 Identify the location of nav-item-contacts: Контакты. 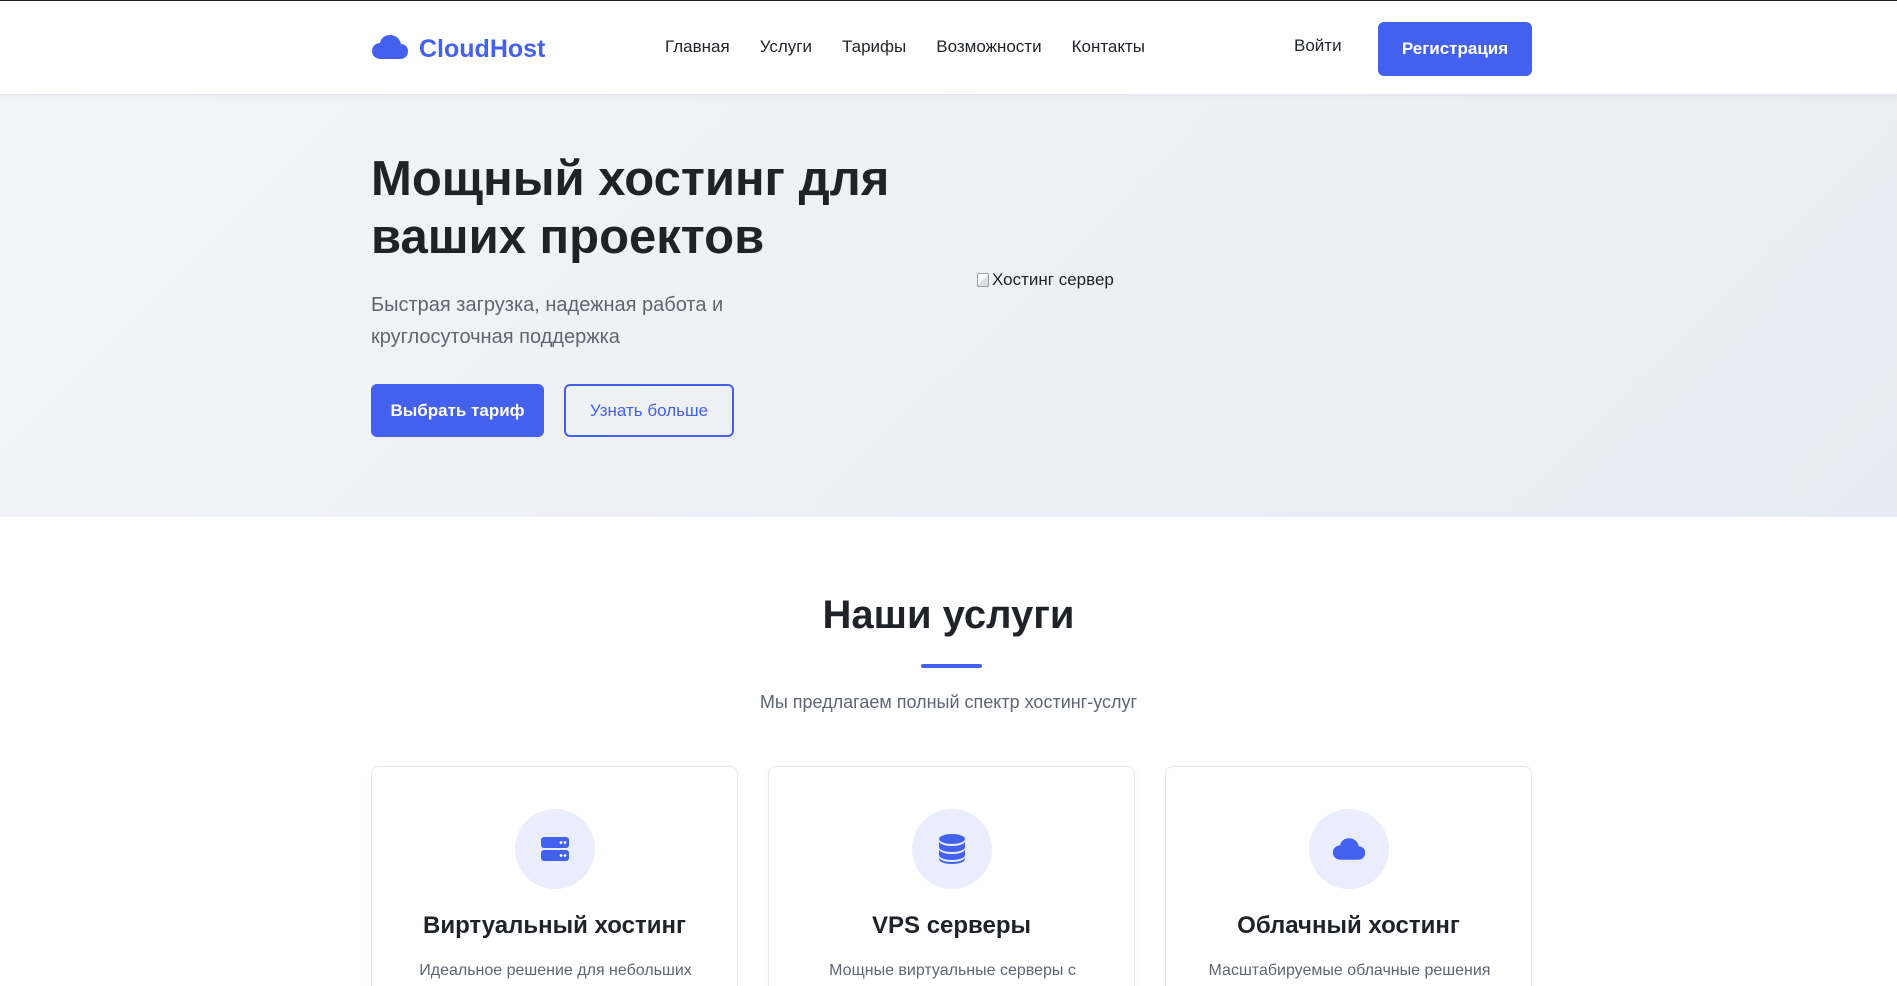
(1108, 47).